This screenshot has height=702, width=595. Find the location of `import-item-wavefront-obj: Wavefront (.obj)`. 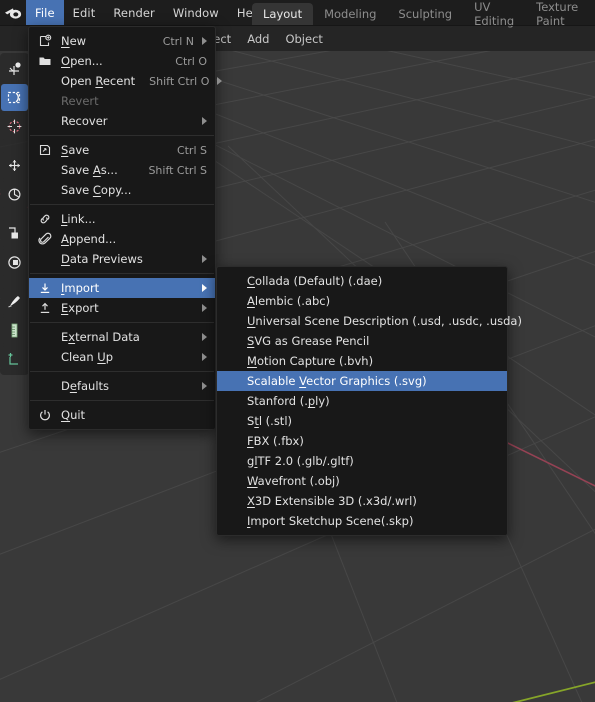

import-item-wavefront-obj: Wavefront (.obj) is located at coordinates (362, 481).